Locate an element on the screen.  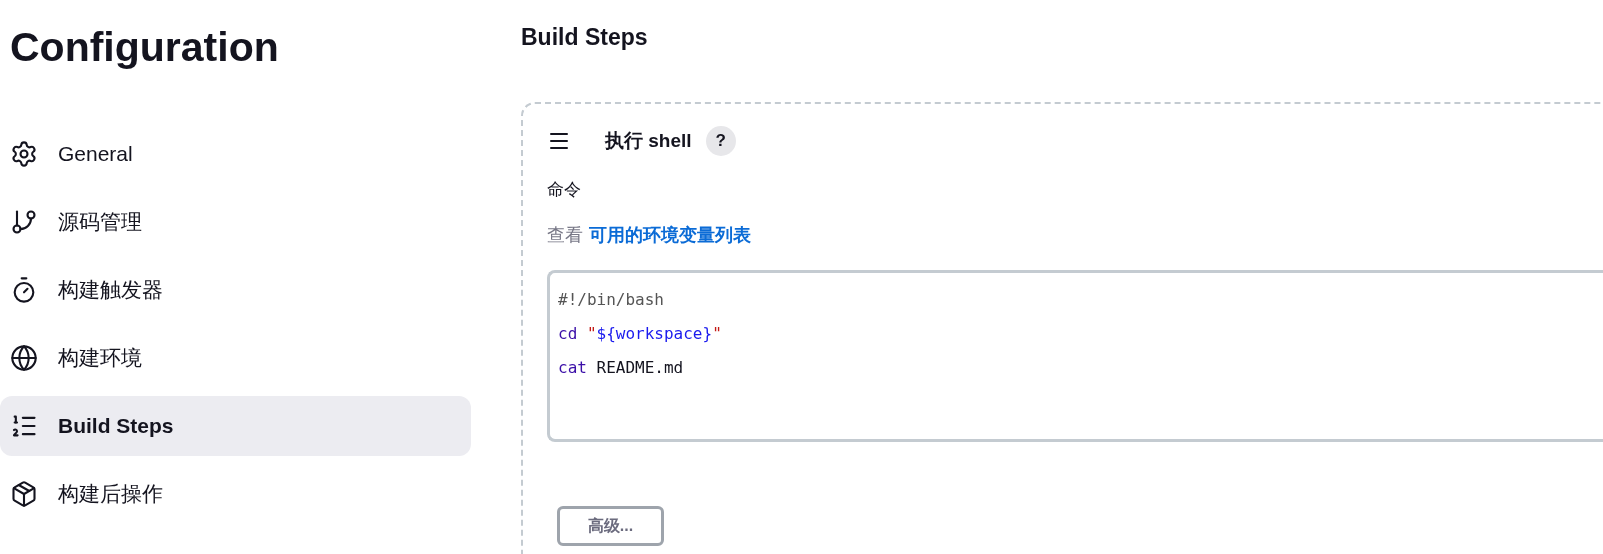
sidebar-item: General is located at coordinates (235, 154).